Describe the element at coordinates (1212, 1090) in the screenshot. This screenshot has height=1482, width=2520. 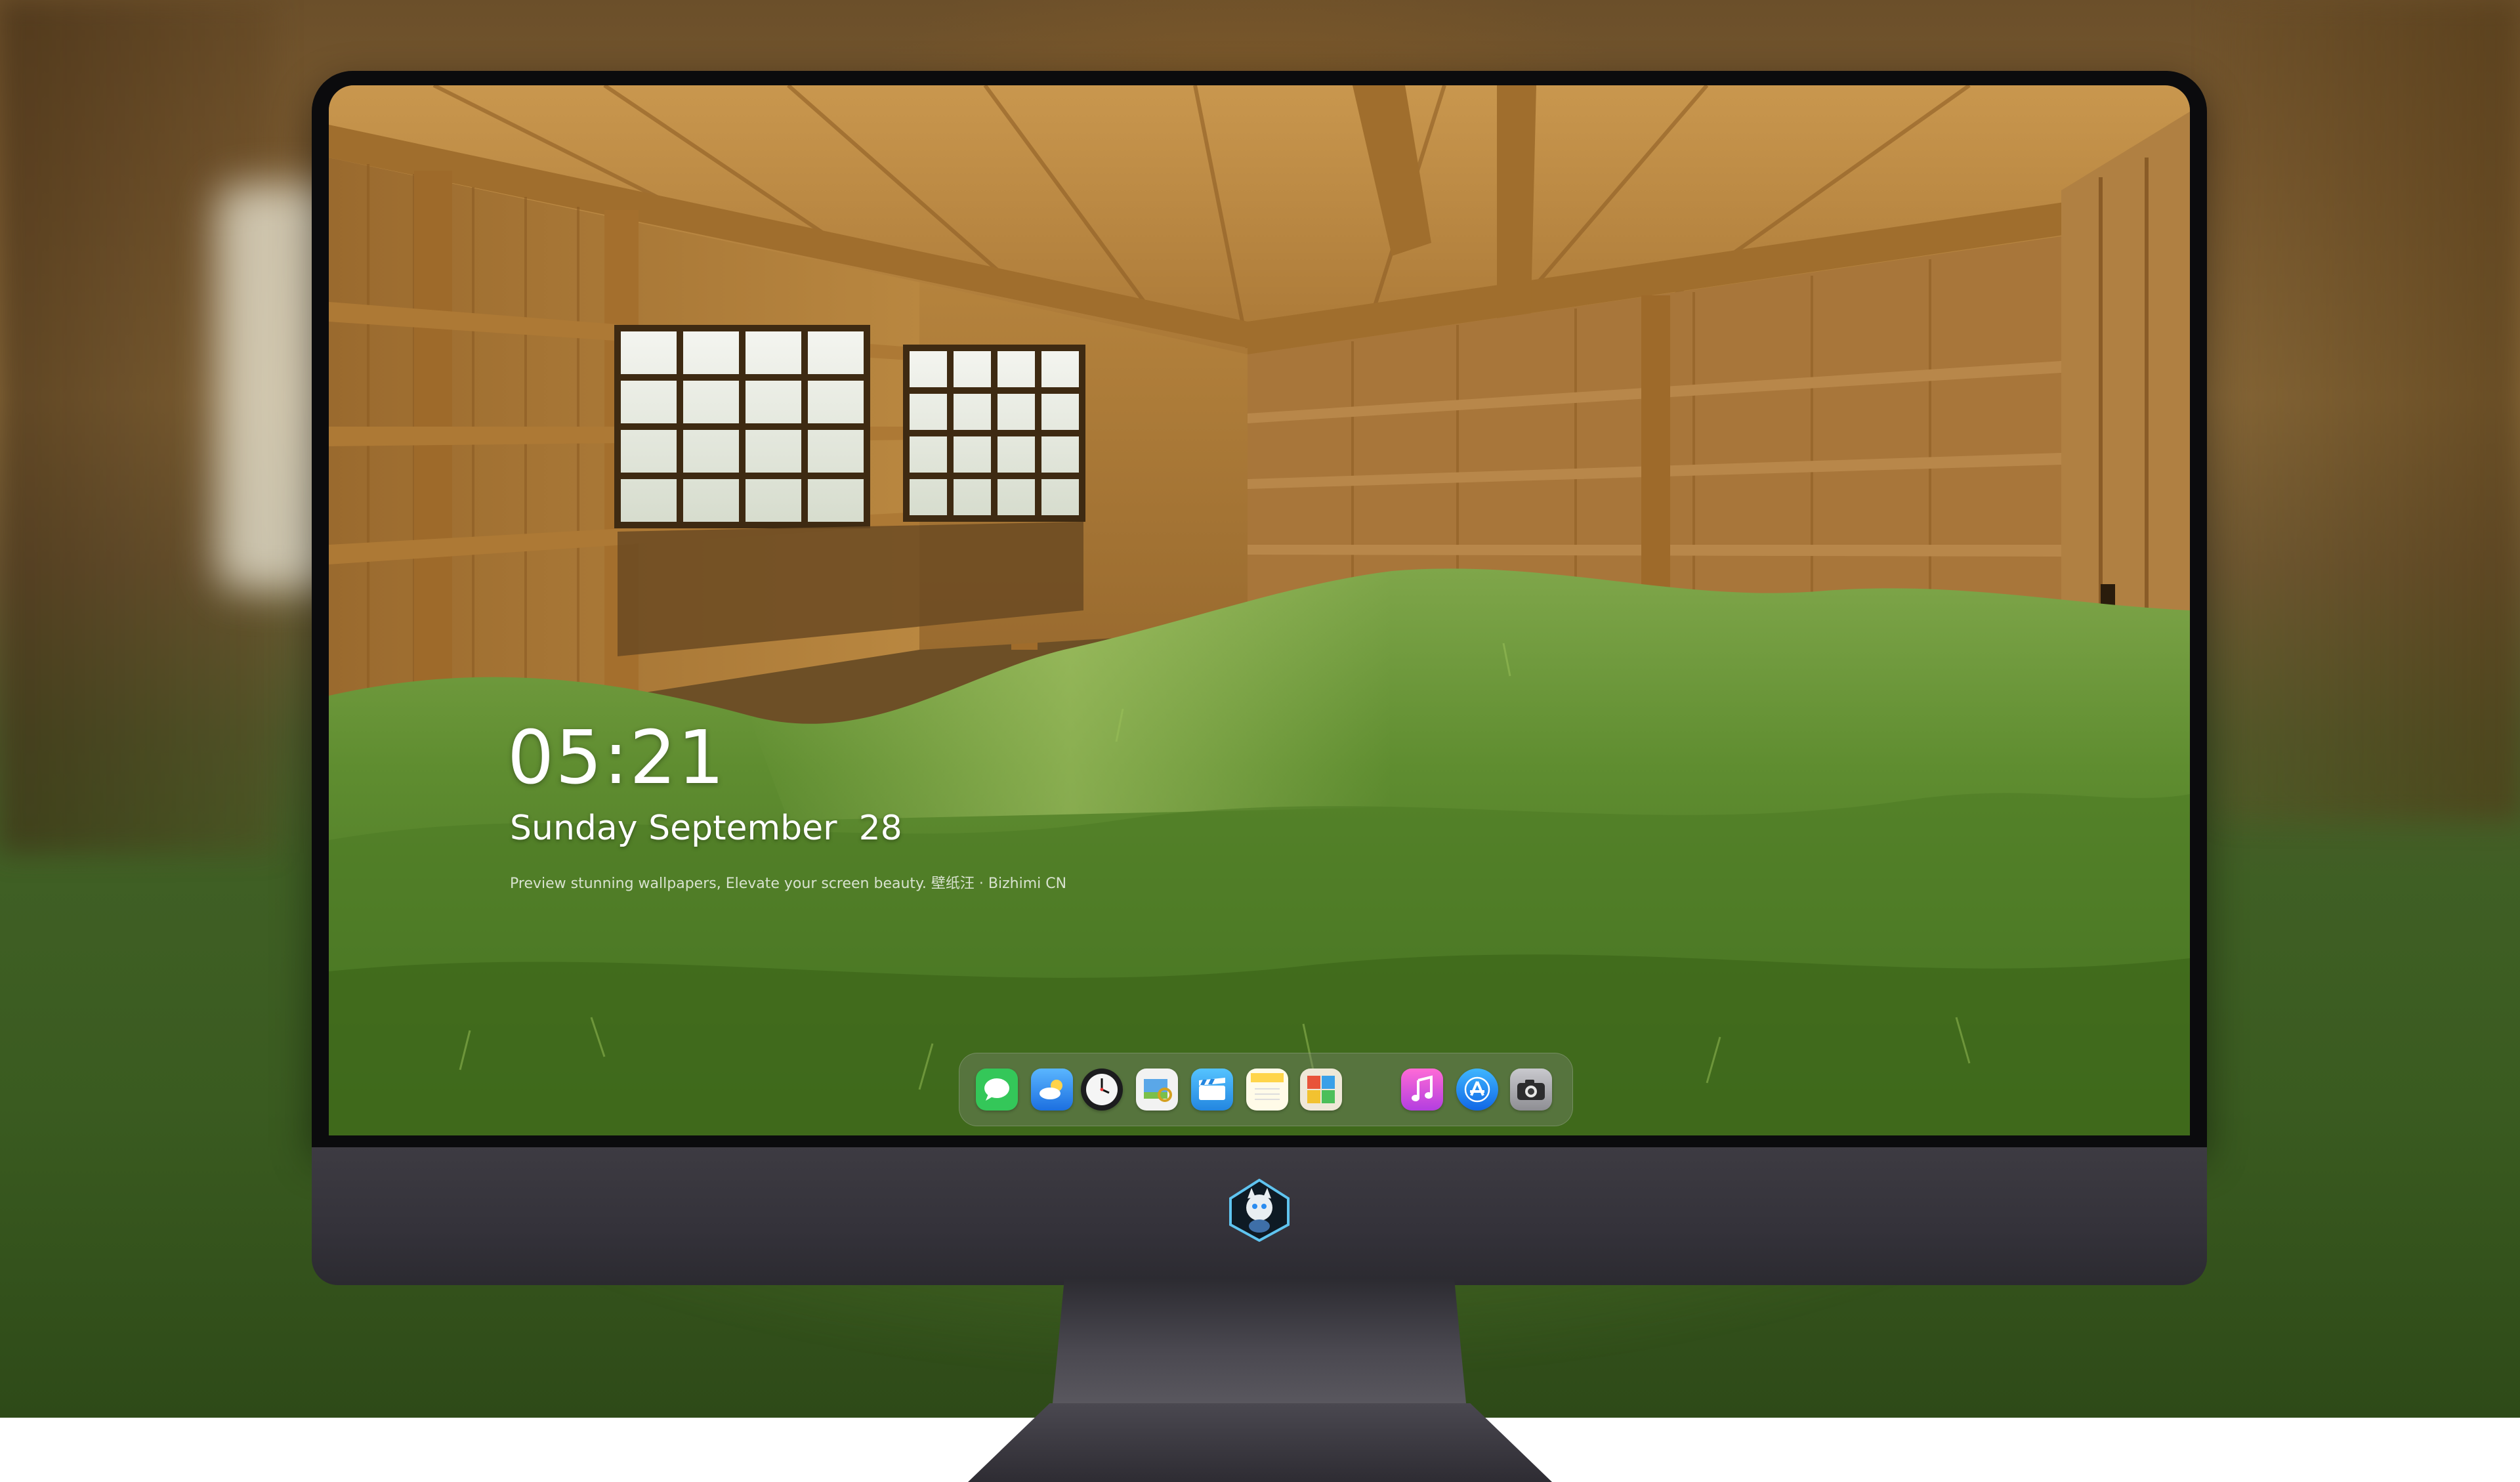
I see `clips-icon` at that location.